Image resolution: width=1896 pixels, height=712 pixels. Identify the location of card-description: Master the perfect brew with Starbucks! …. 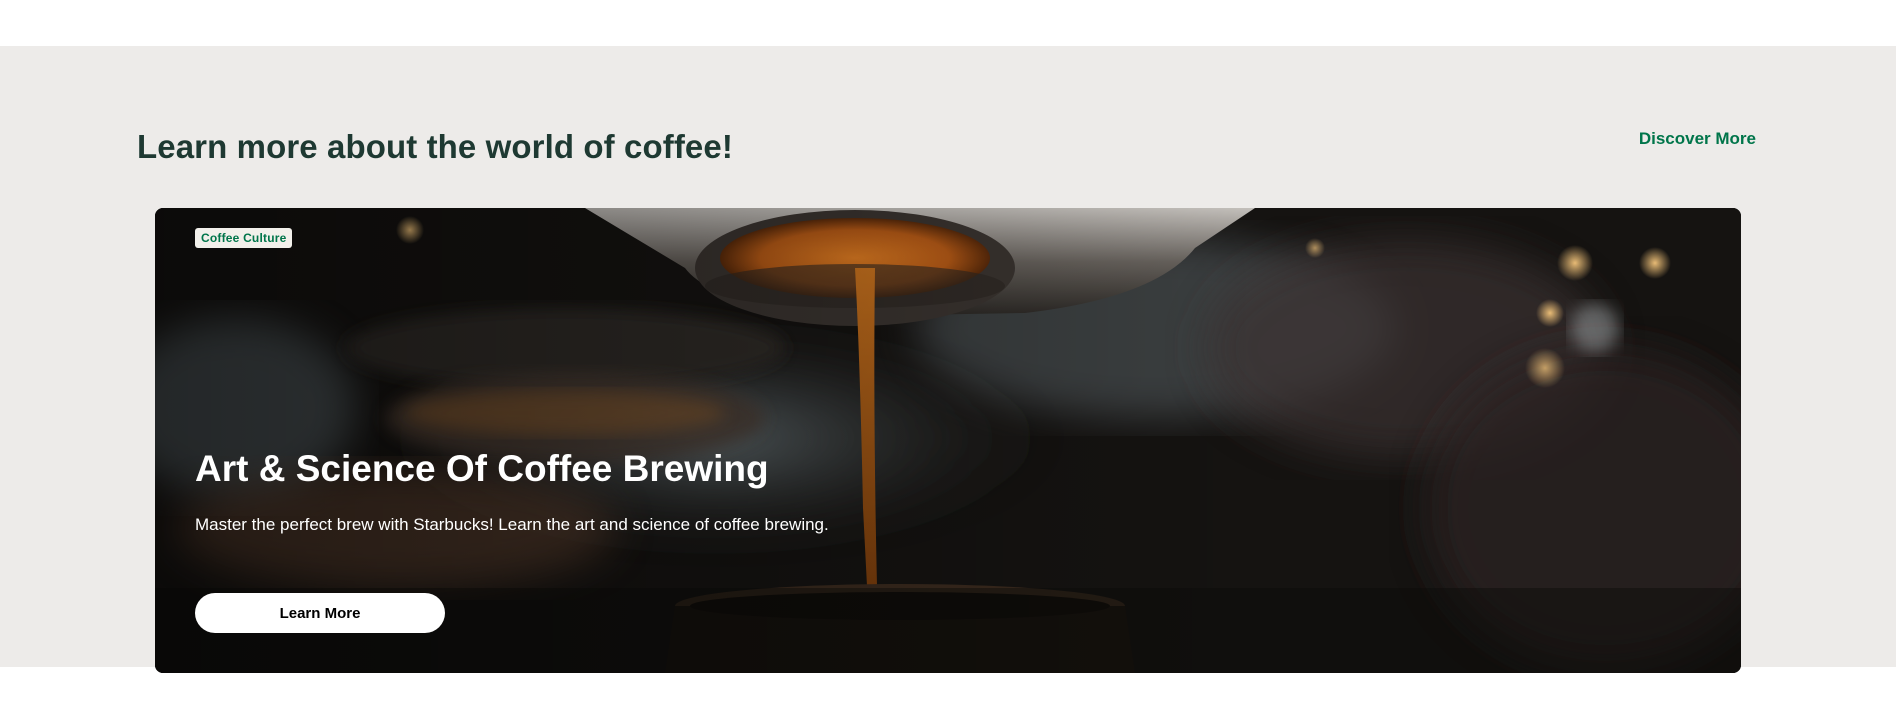
(512, 524).